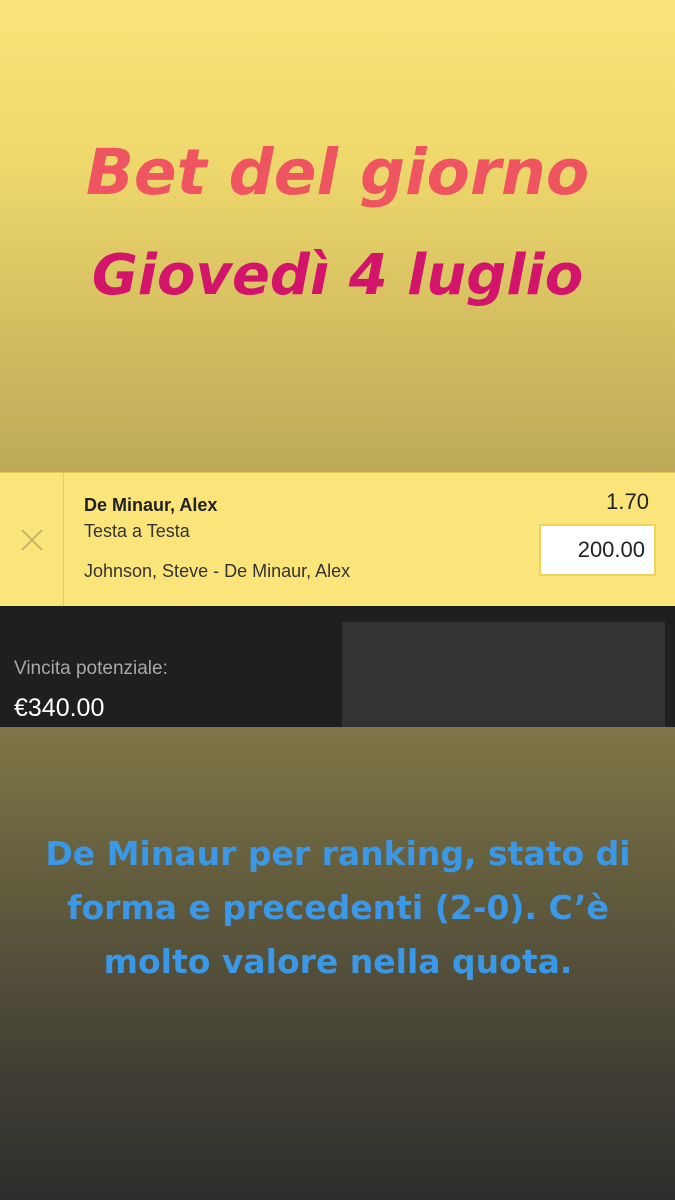 The width and height of the screenshot is (675, 1200). I want to click on remove-selection-button, so click(32, 539).